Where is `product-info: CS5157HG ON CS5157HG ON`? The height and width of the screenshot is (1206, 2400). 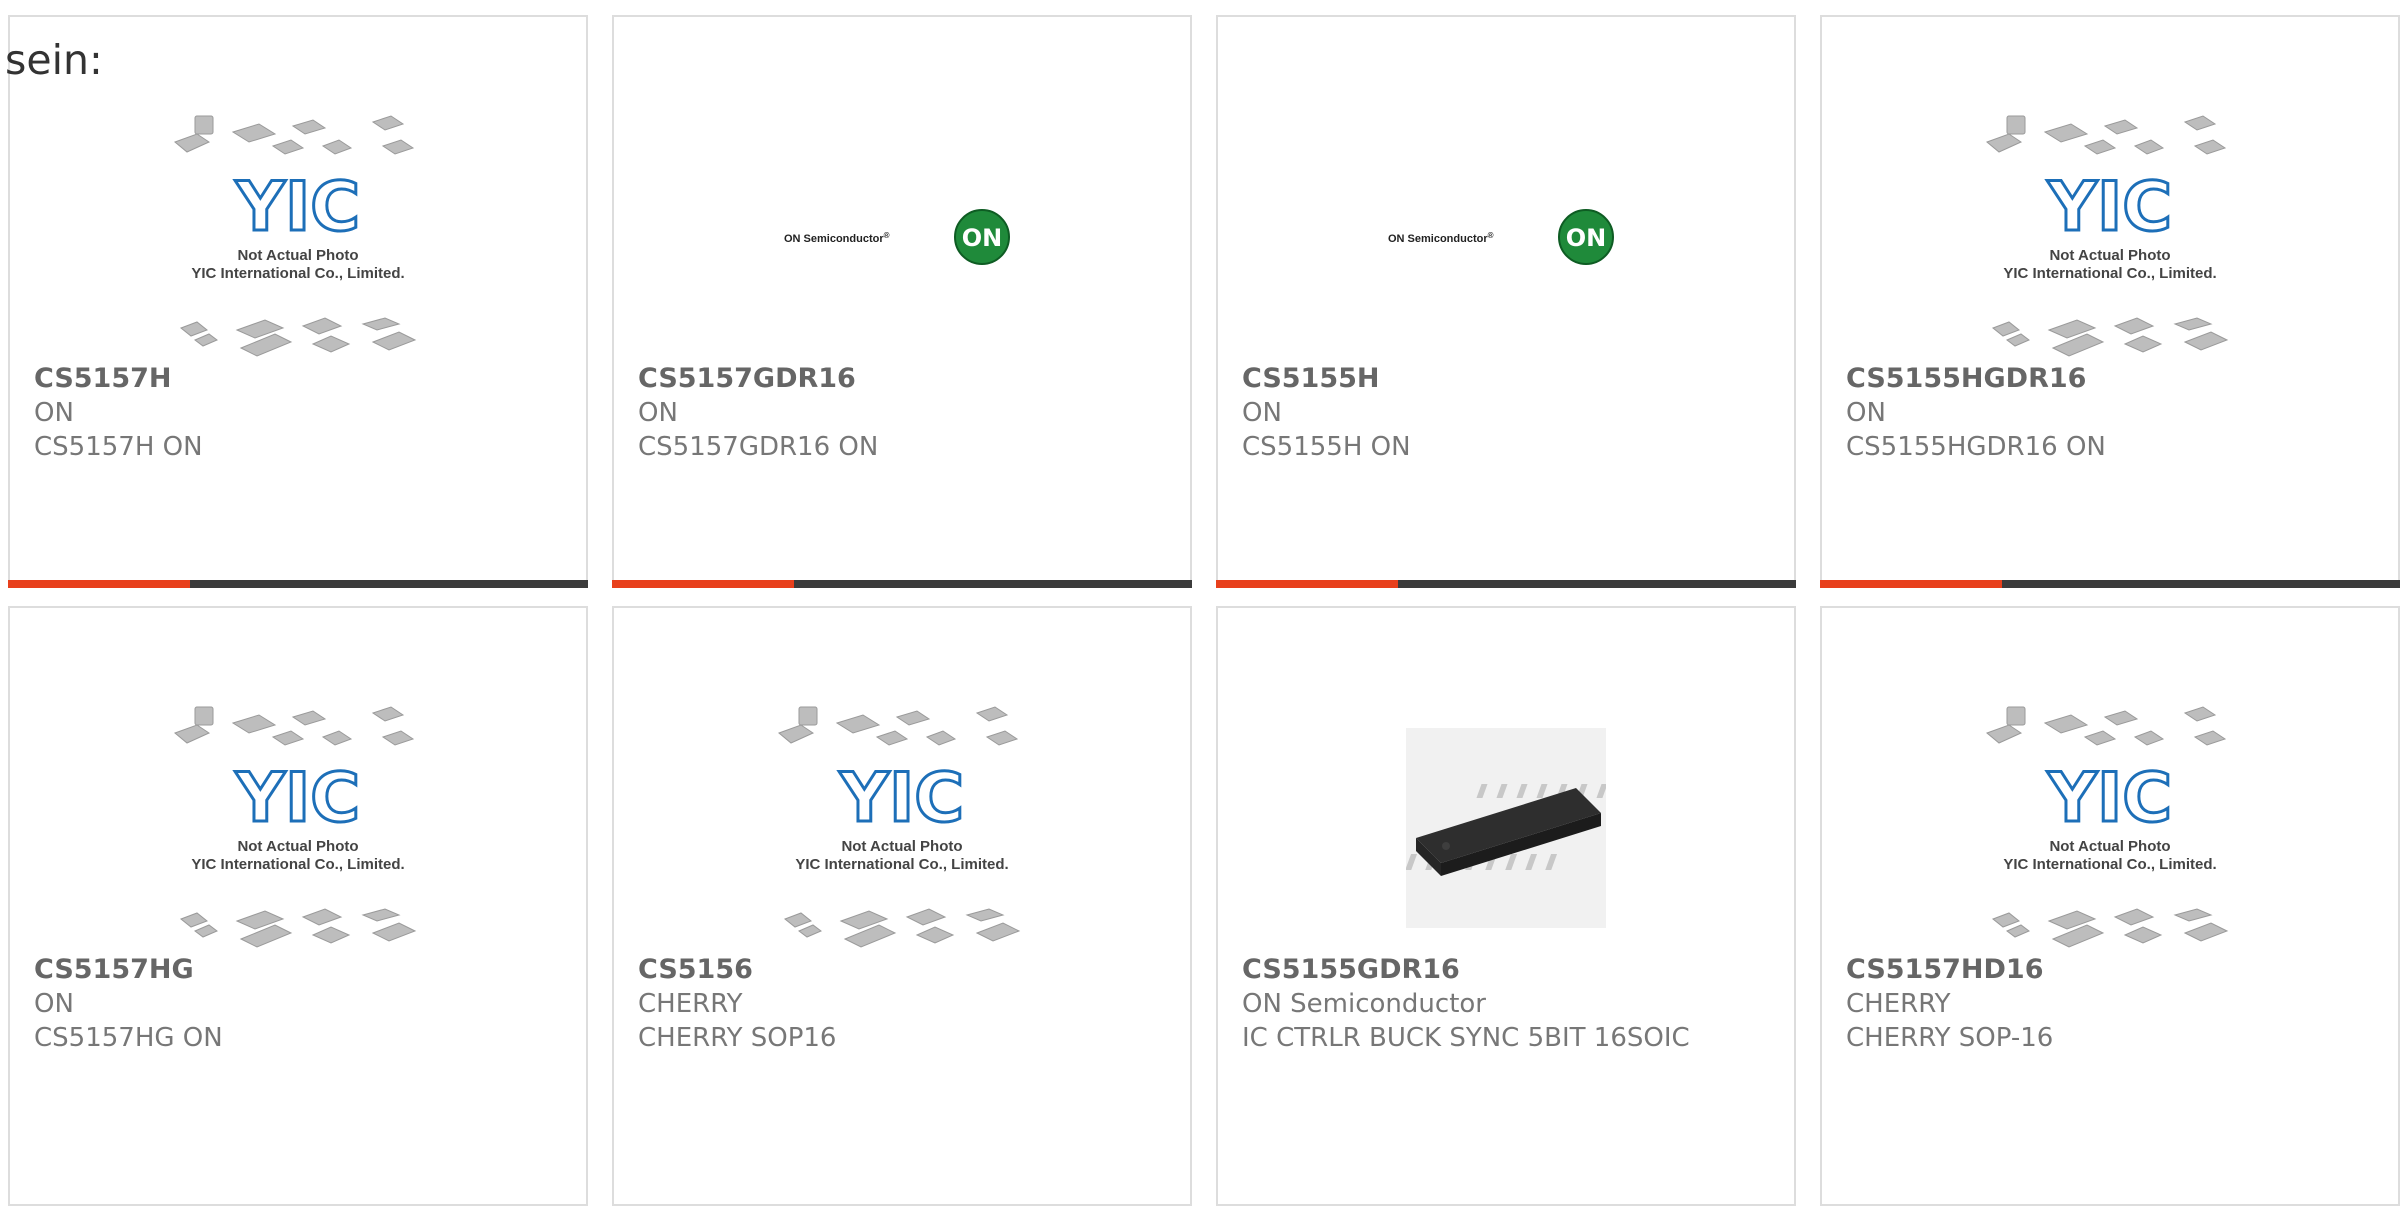 product-info: CS5157HG ON CS5157HG ON is located at coordinates (298, 1004).